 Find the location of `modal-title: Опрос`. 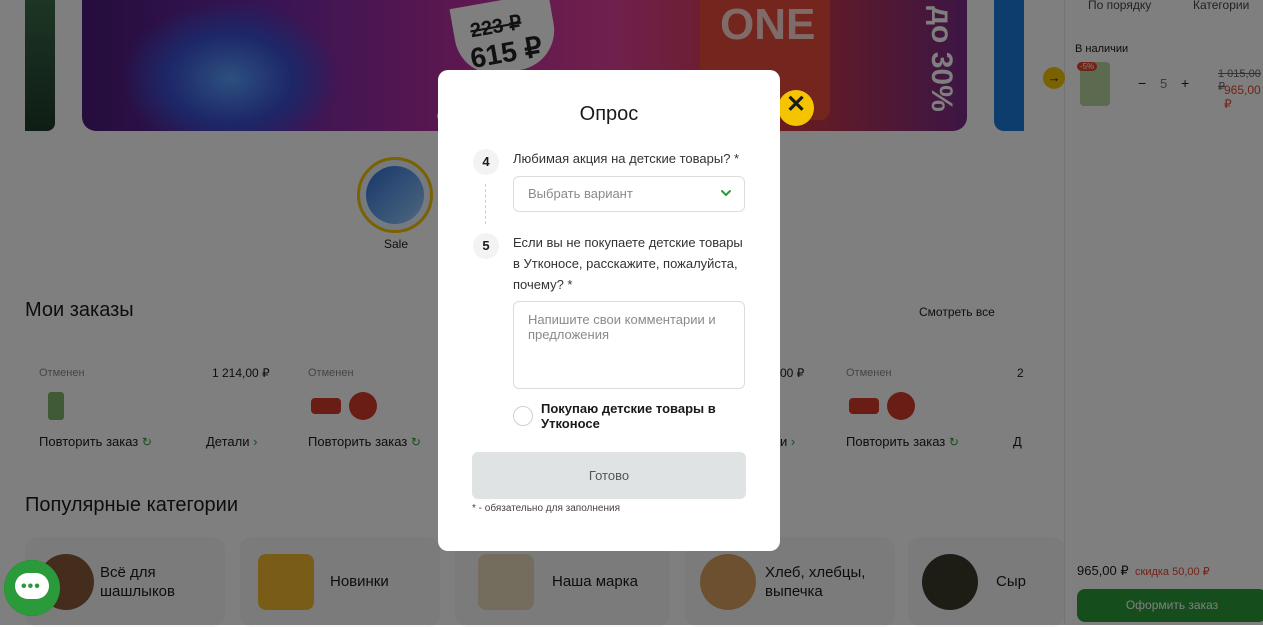

modal-title: Опрос is located at coordinates (609, 114).